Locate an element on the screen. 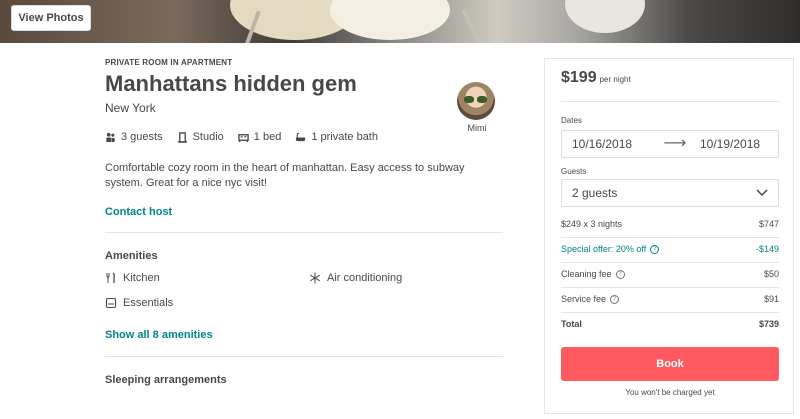  fact-label: Studio is located at coordinates (208, 137).